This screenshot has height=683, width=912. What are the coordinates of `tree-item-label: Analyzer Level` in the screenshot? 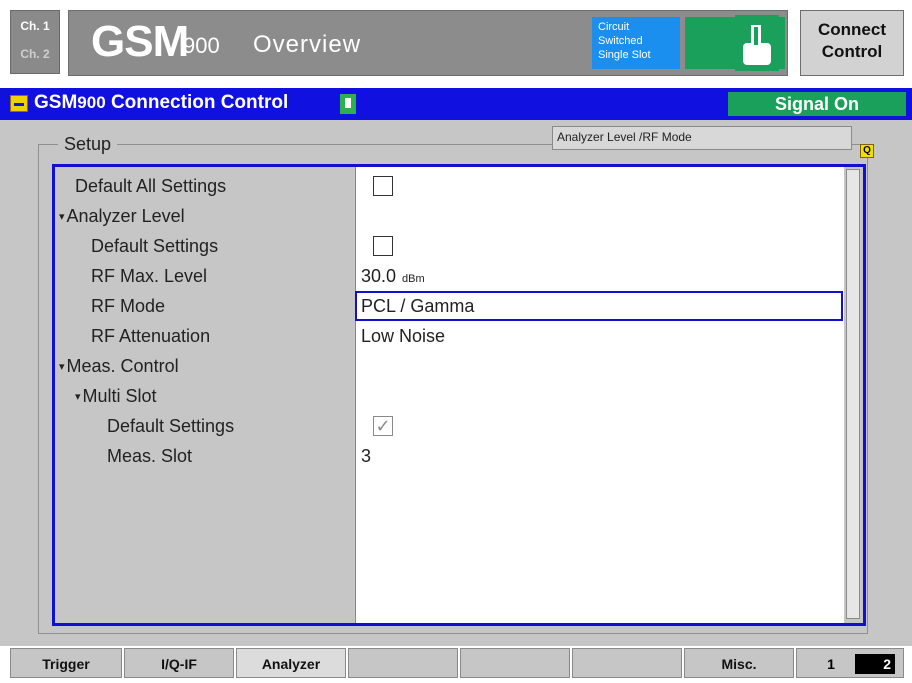 It's located at (125, 216).